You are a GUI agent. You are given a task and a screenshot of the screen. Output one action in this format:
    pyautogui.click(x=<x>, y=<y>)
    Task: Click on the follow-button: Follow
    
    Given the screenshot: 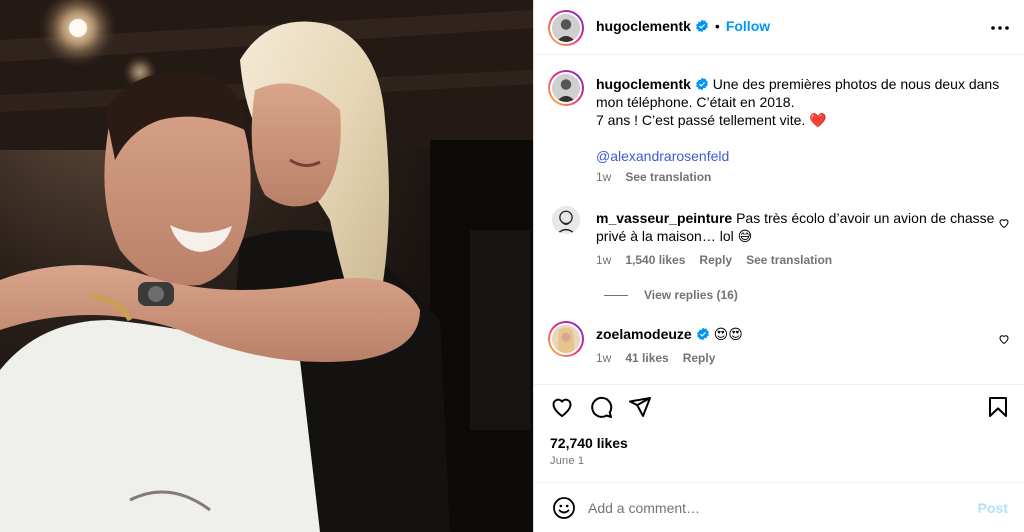 What is the action you would take?
    pyautogui.click(x=748, y=26)
    